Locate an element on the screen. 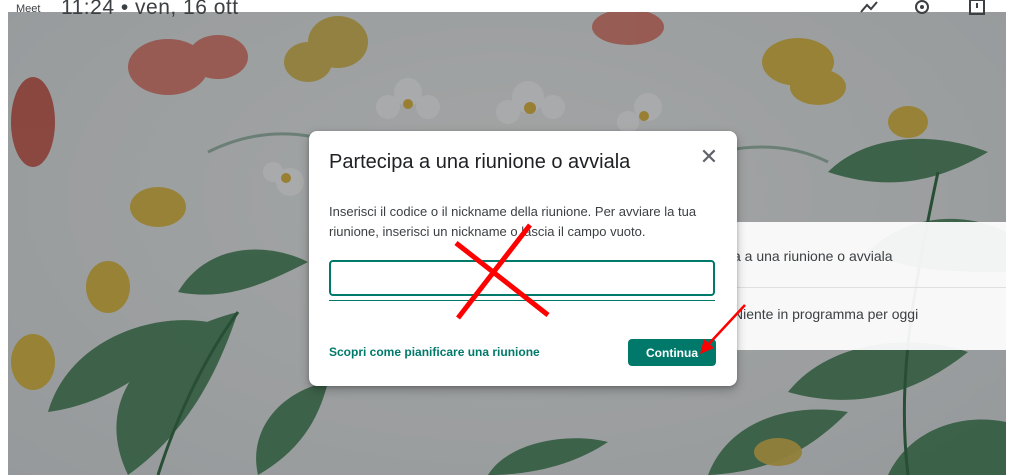  date-time: 11:24 • ven, 16 ott is located at coordinates (150, 9).